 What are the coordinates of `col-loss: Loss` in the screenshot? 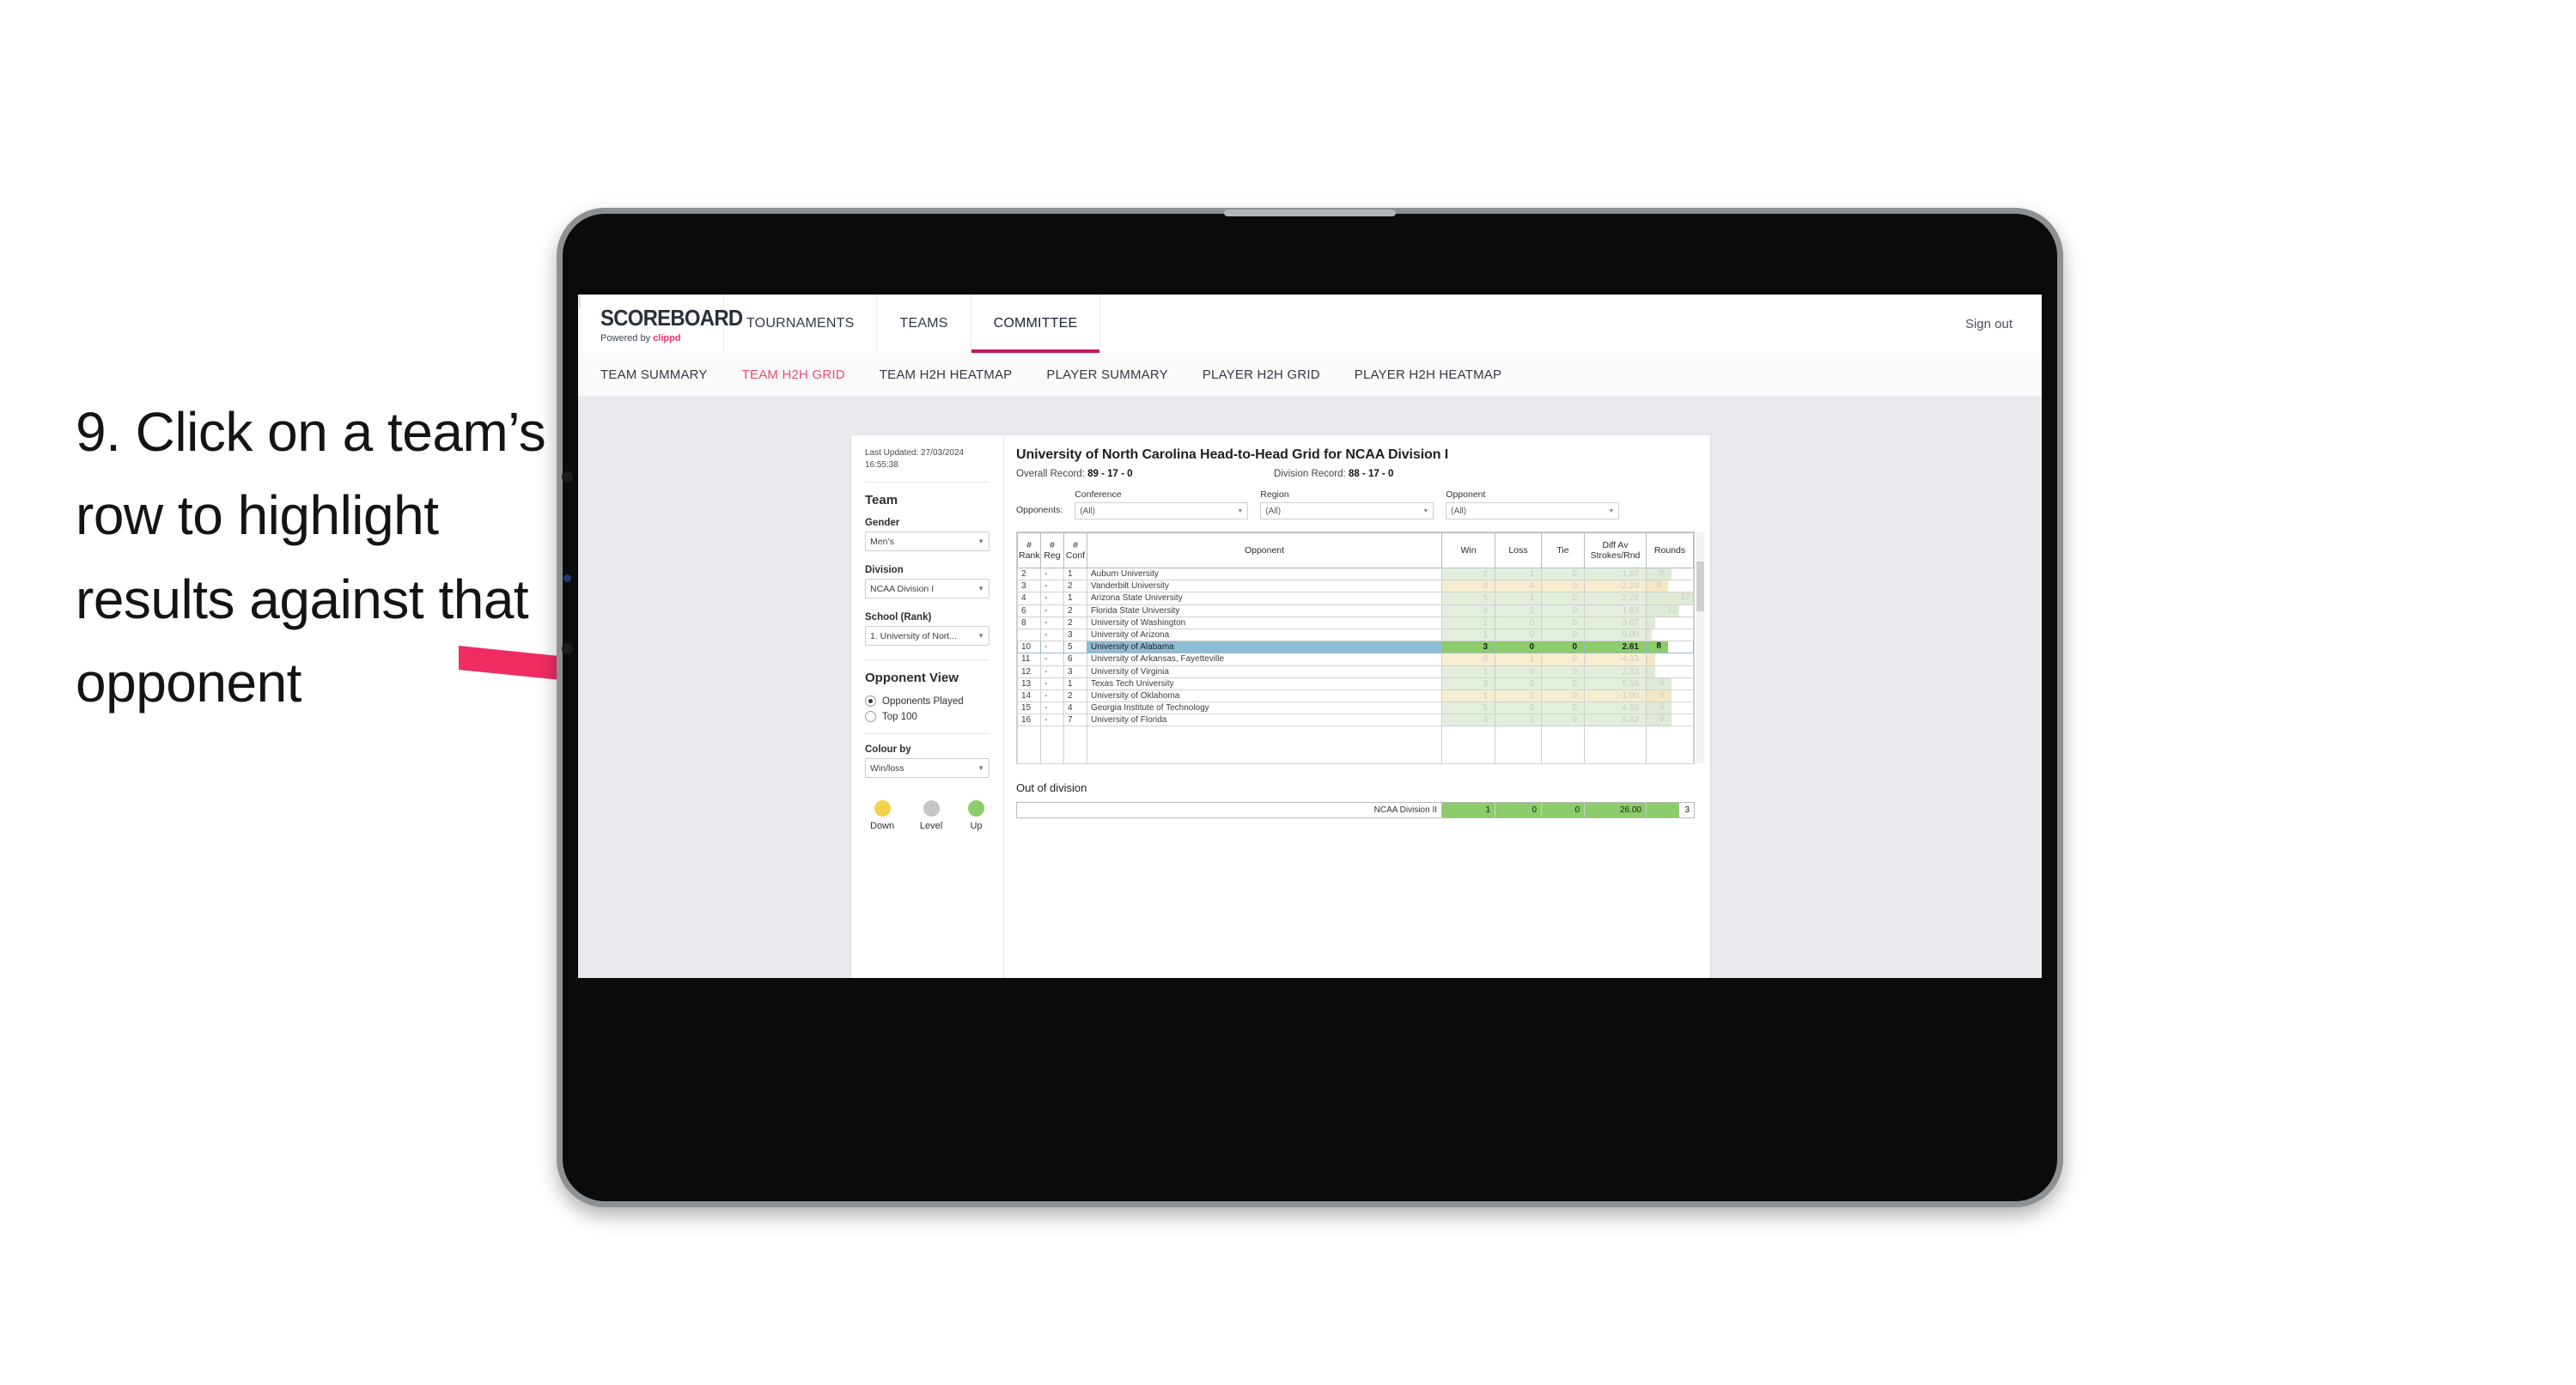 It's located at (1518, 550).